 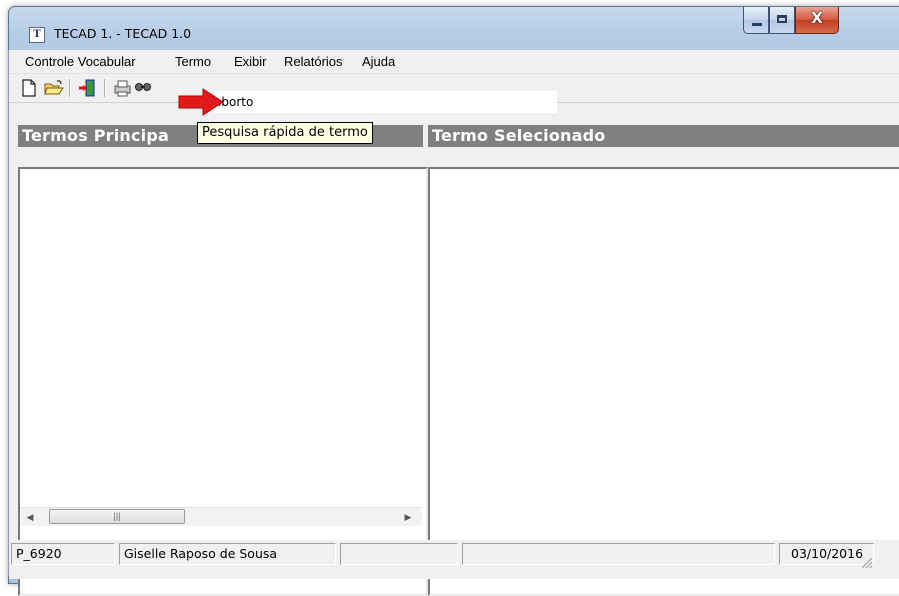 I want to click on panel-right-title: Termo Selecionado, so click(x=519, y=135).